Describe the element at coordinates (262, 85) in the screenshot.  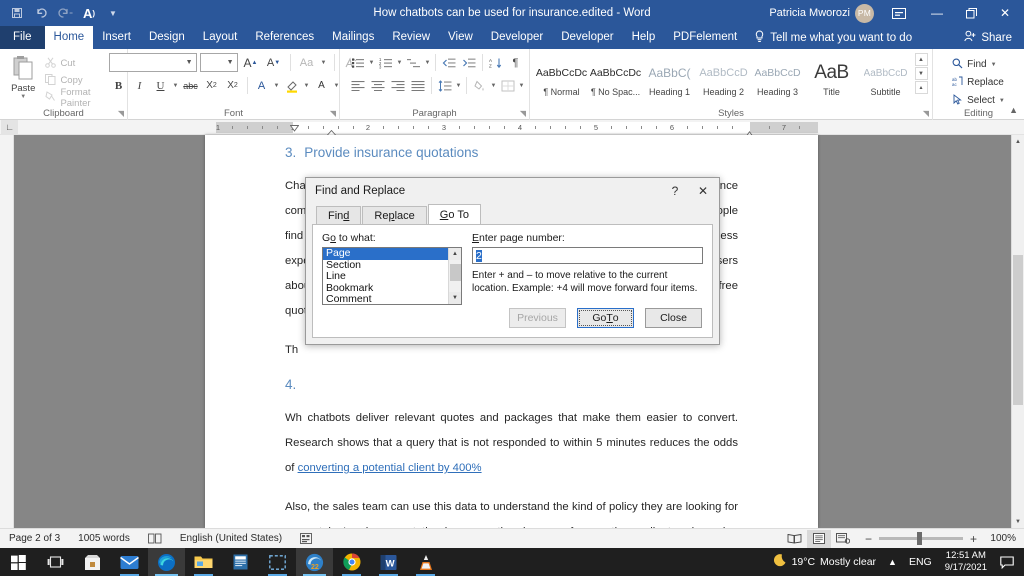
I see `text-effects-icon: A` at that location.